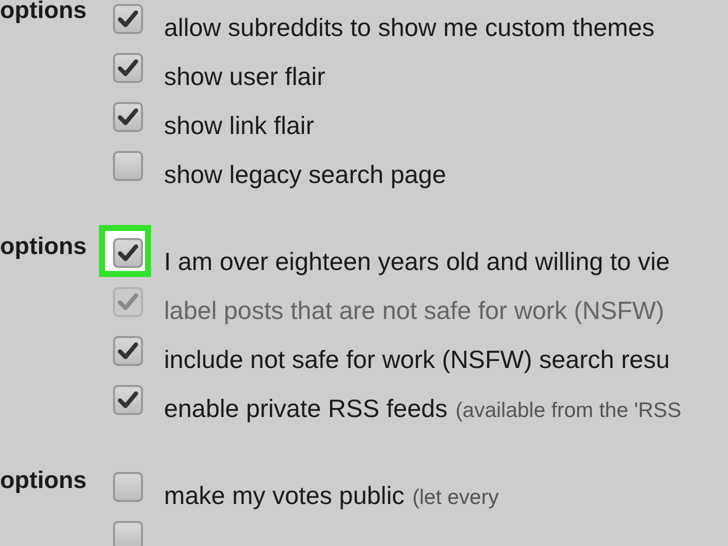  Describe the element at coordinates (409, 27) in the screenshot. I see `option-label: allow subreddits to show me custom themes` at that location.